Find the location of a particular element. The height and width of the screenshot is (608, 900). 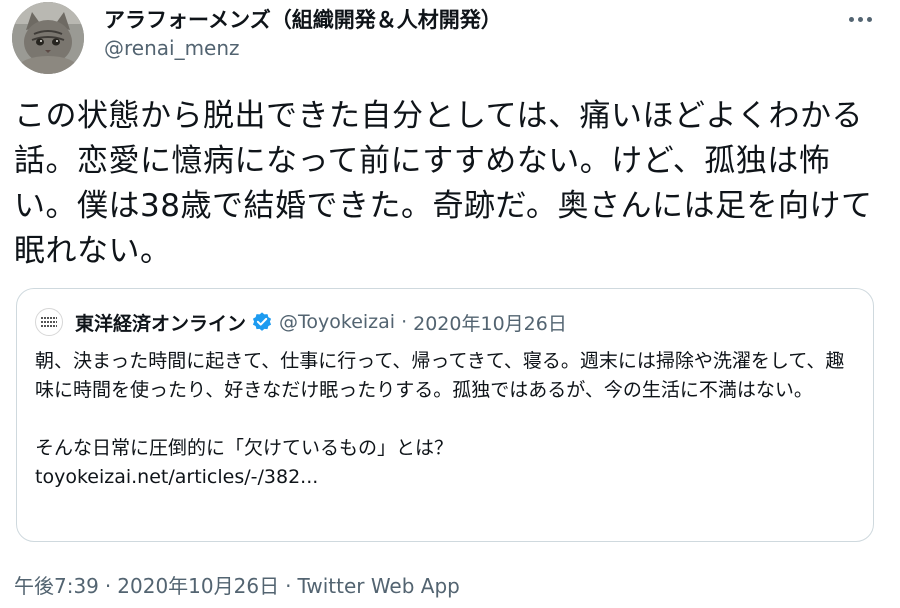

more-options-button is located at coordinates (860, 19).